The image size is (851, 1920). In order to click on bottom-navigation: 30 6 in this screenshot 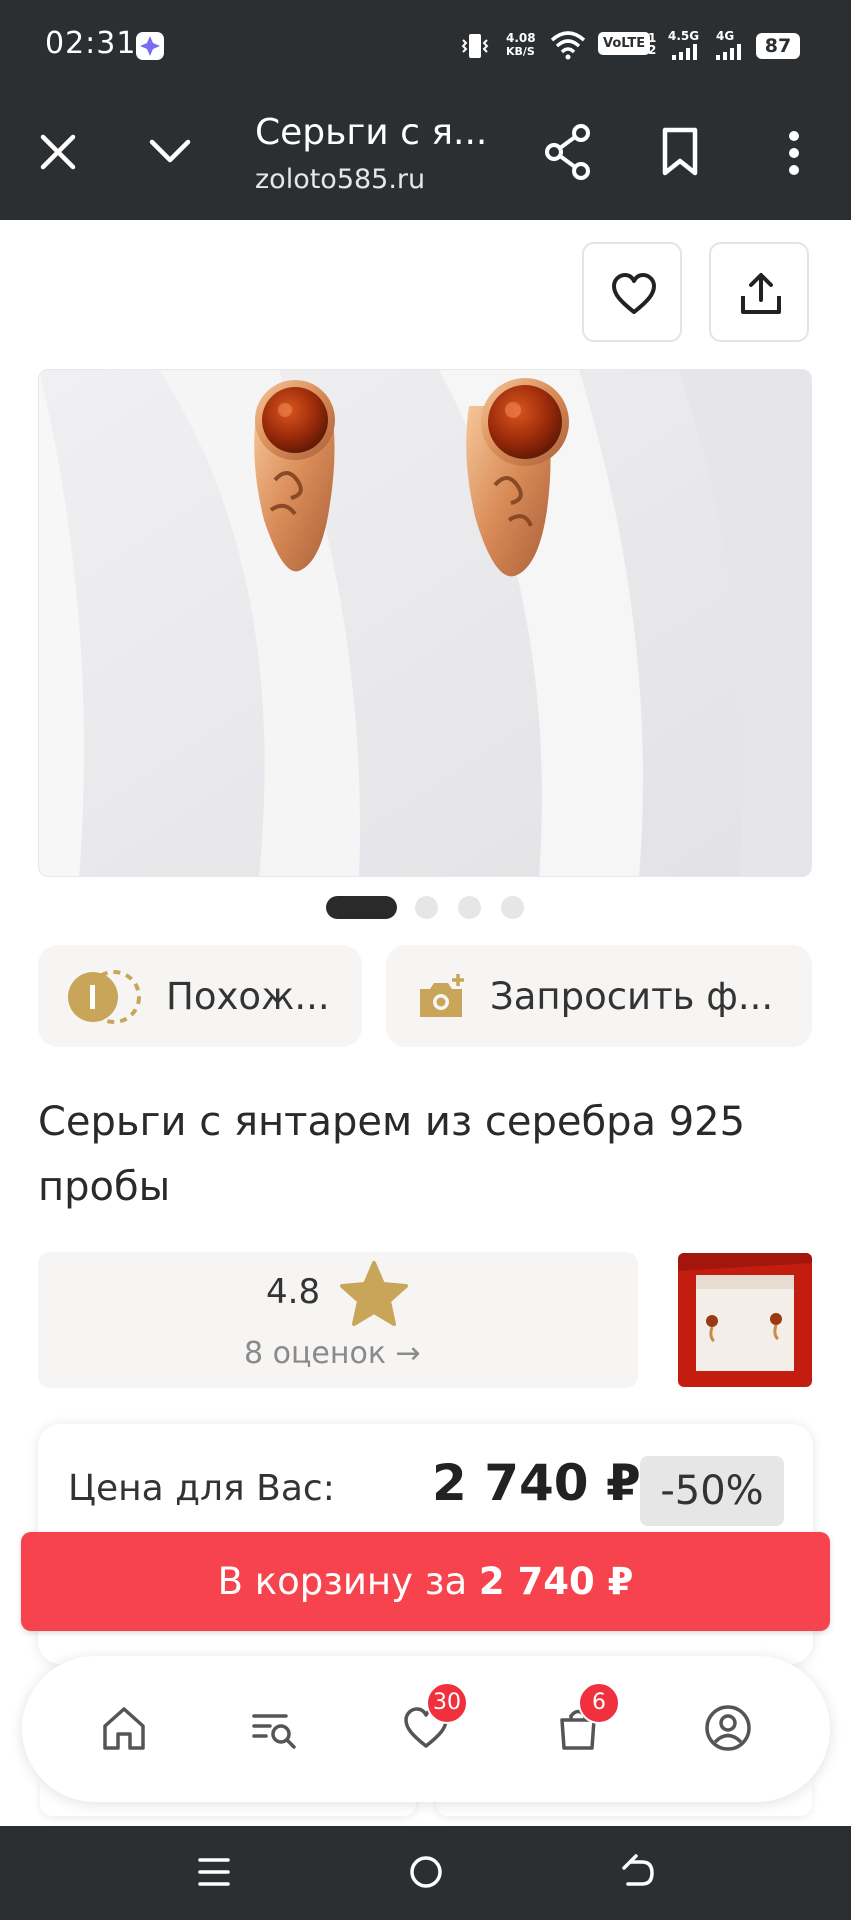, I will do `click(426, 1729)`.